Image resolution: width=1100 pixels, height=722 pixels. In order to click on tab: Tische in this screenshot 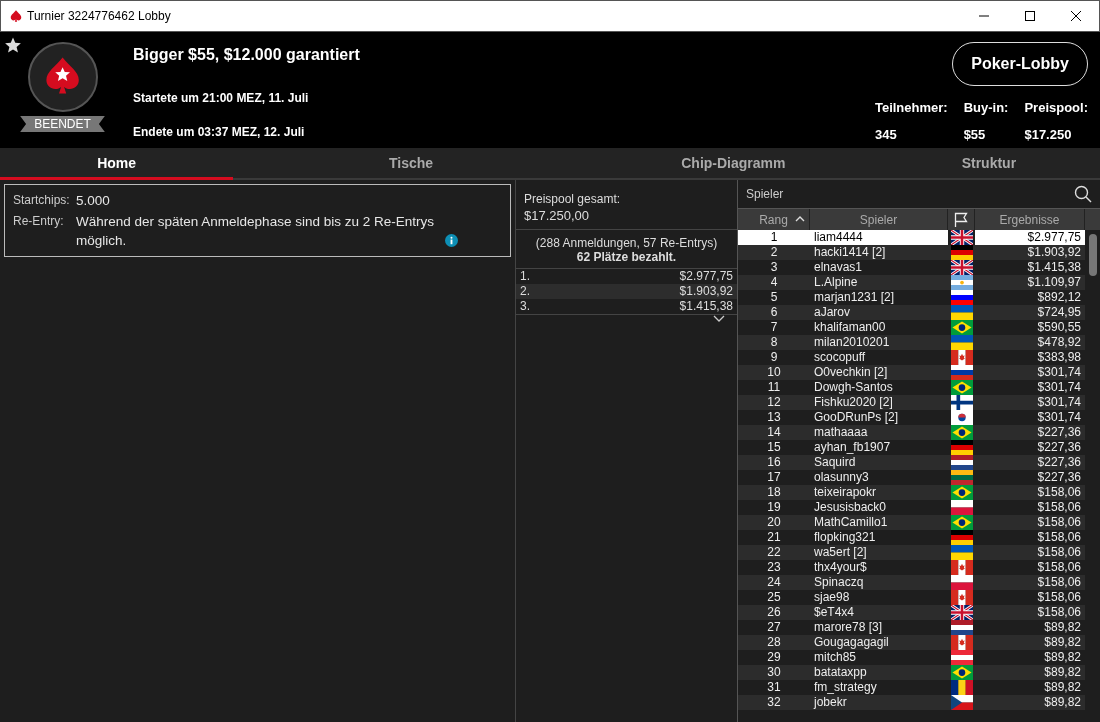, I will do `click(411, 164)`.